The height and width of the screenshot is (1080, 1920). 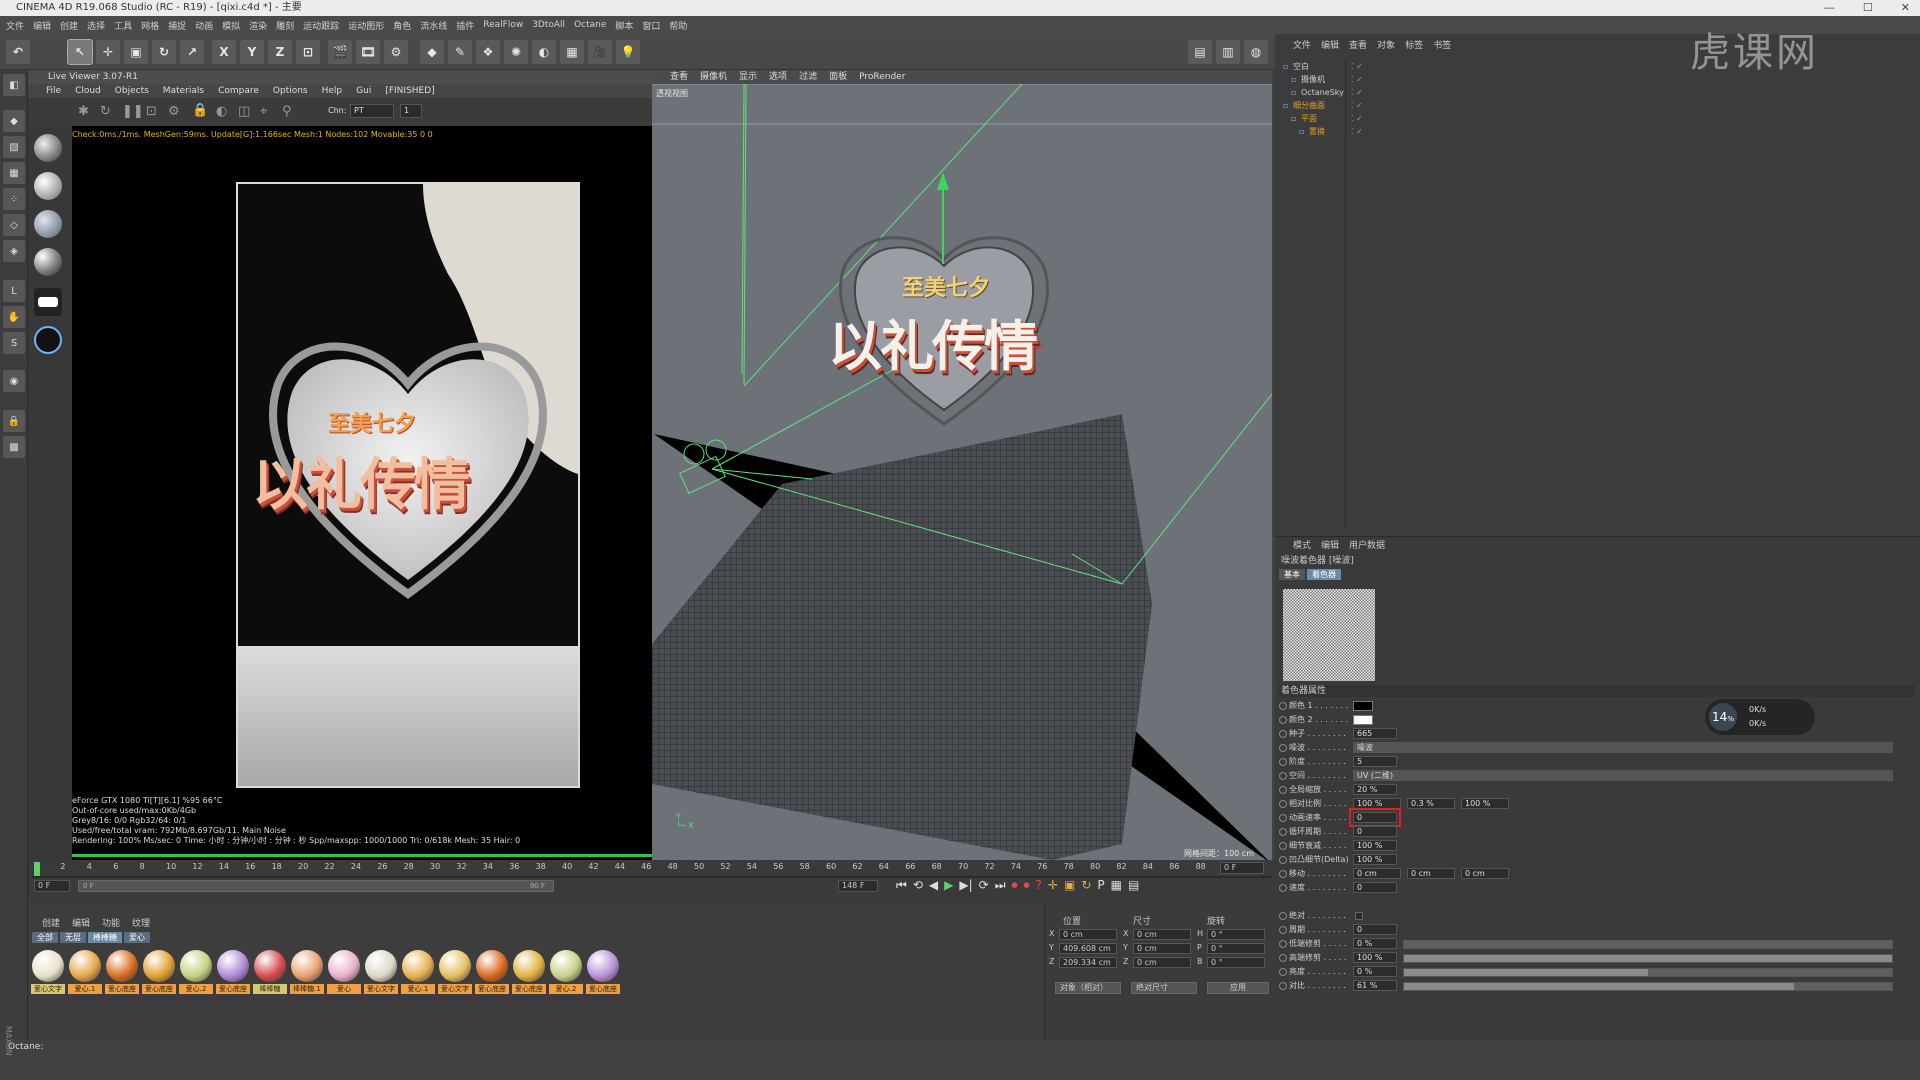 I want to click on diffuse-material-icon, so click(x=48, y=148).